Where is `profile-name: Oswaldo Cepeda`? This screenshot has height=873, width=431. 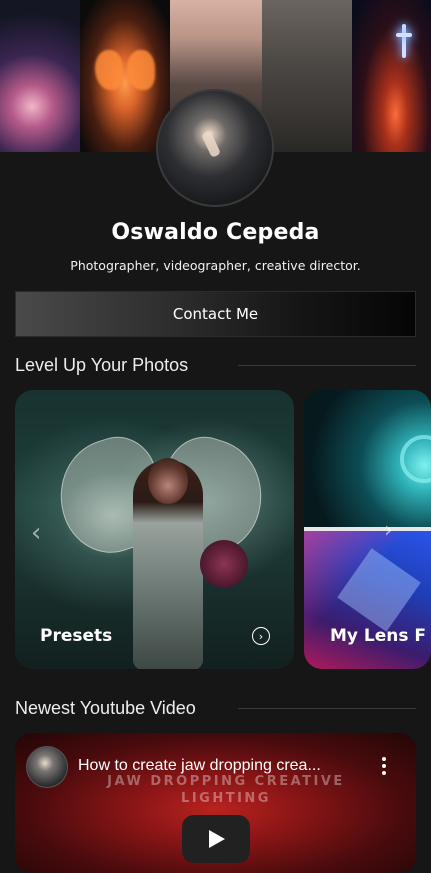 profile-name: Oswaldo Cepeda is located at coordinates (215, 232).